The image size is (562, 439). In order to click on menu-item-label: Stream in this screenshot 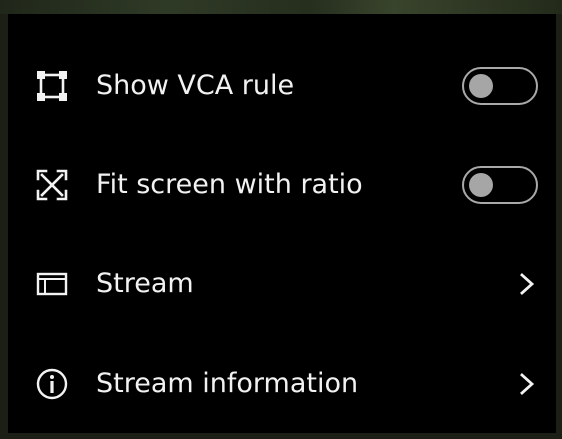, I will do `click(145, 283)`.